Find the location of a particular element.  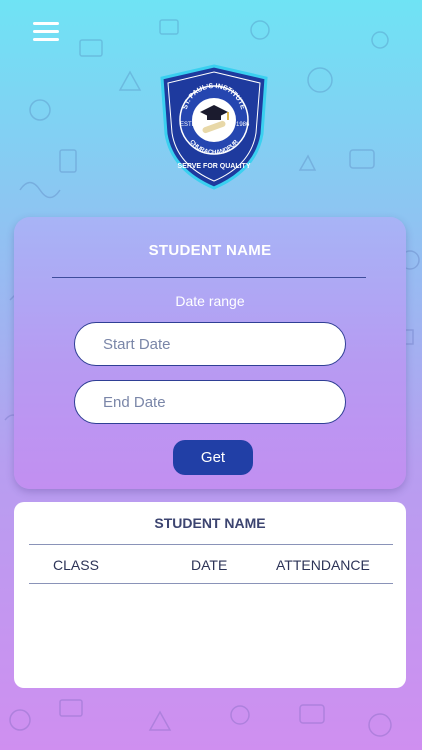

logo-motto: SERVE FOR QUALITY is located at coordinates (214, 166).